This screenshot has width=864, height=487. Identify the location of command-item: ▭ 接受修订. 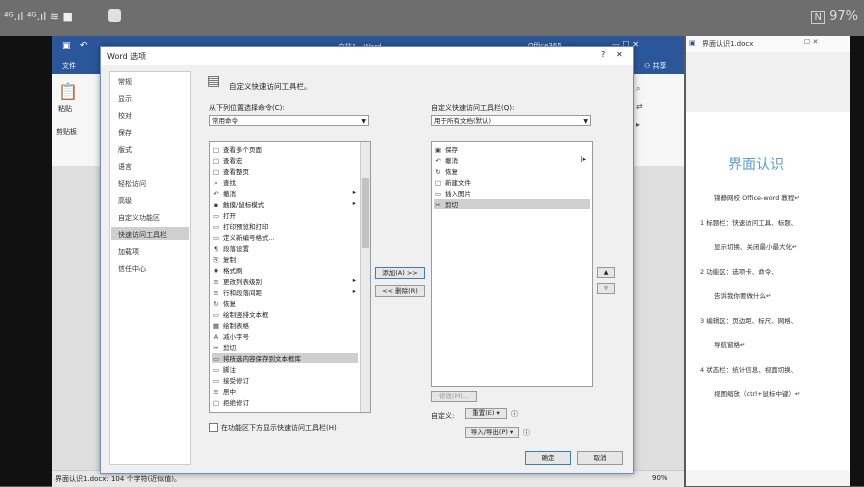
(285, 380).